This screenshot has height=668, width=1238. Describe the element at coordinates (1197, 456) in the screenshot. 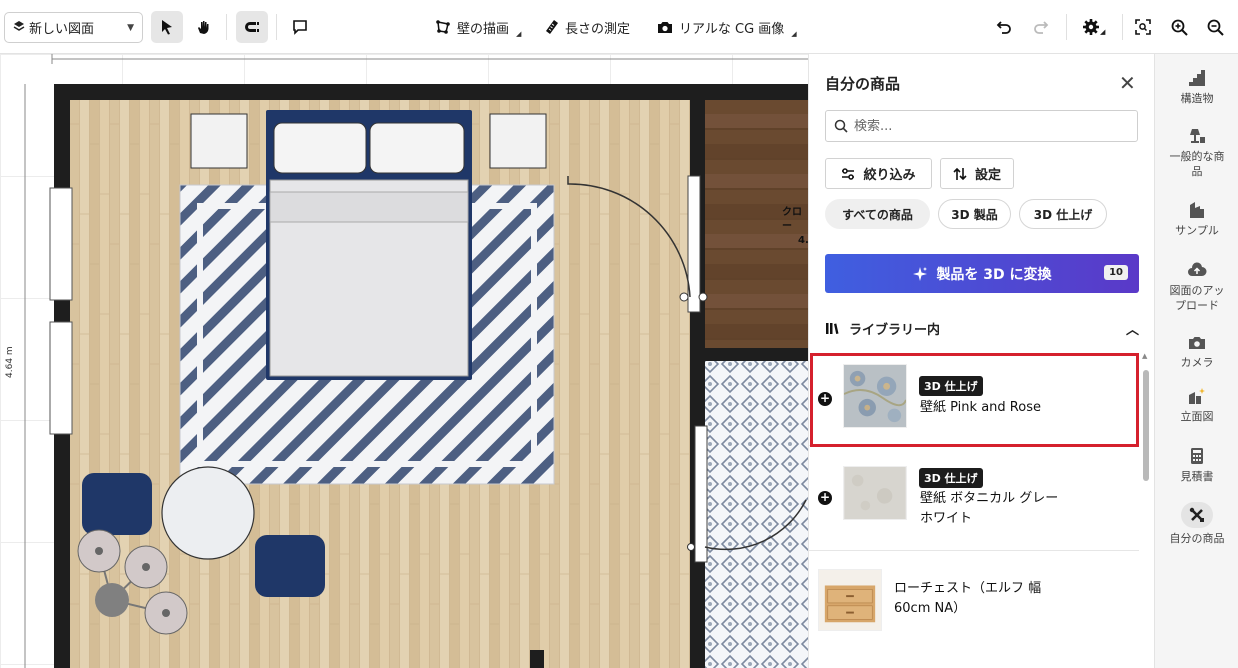

I see `calculator-icon` at that location.